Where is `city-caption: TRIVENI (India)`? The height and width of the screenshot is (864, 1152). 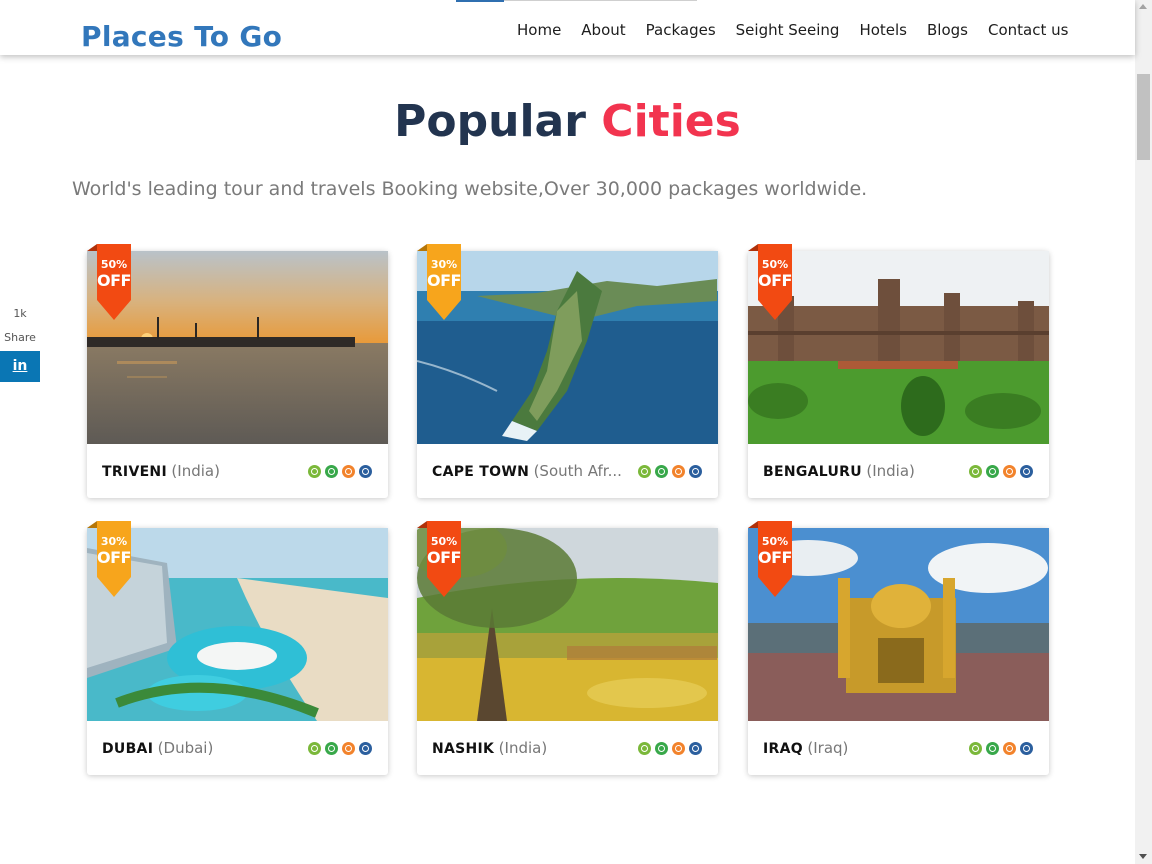 city-caption: TRIVENI (India) is located at coordinates (200, 471).